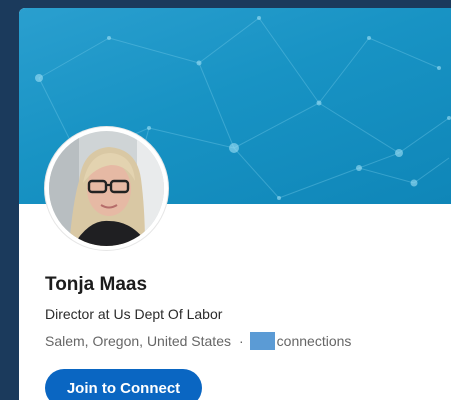 The width and height of the screenshot is (451, 400). I want to click on join-to-connect-button: Join to Connect, so click(123, 384).